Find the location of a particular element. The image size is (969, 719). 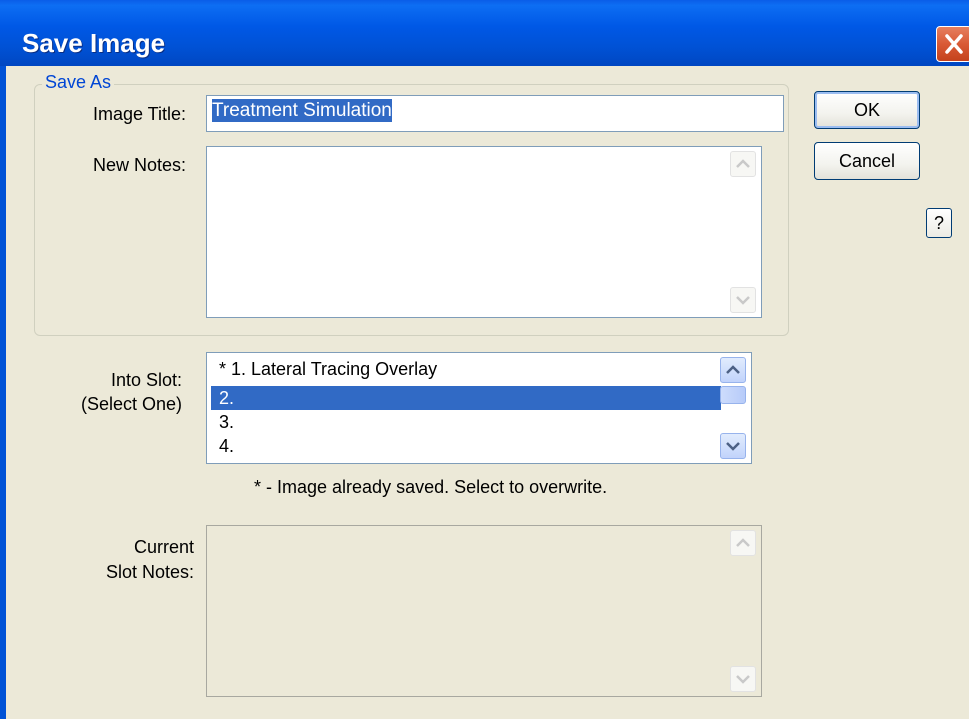

slot-scroll-down-button is located at coordinates (733, 446).